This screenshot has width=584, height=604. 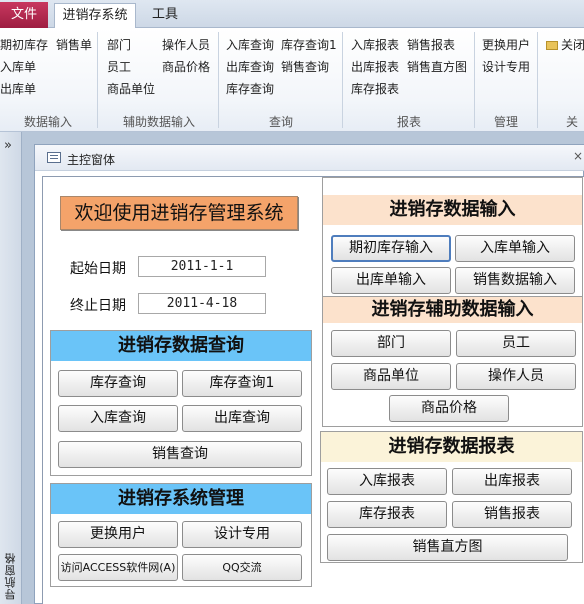 What do you see at coordinates (391, 376) in the screenshot?
I see `product-unit-button: 商品单位` at bounding box center [391, 376].